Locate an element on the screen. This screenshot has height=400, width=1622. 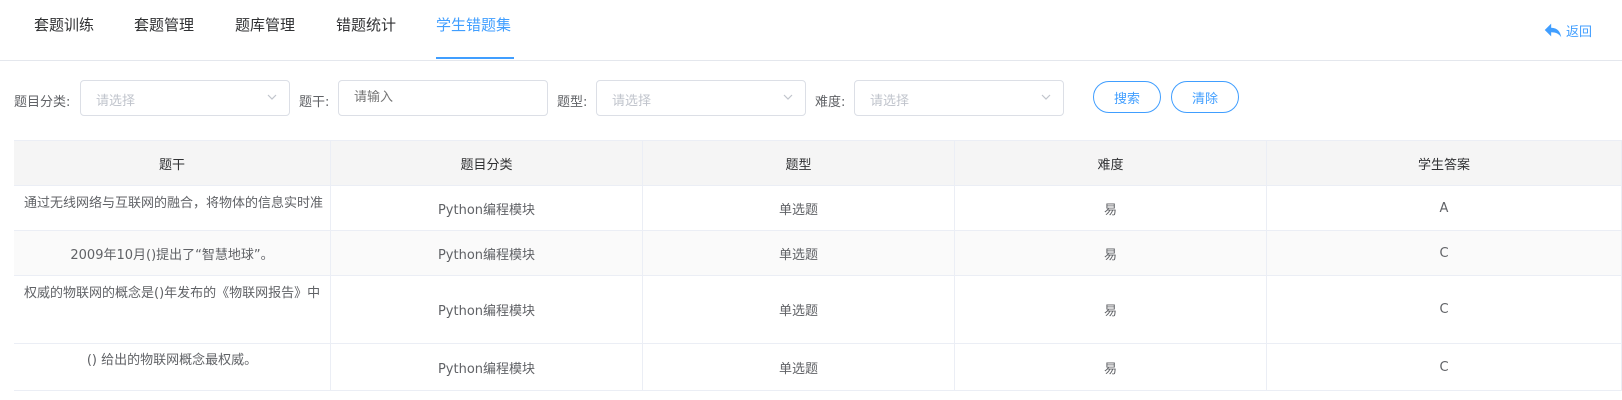
column-header-category: 题目分类 is located at coordinates (487, 163).